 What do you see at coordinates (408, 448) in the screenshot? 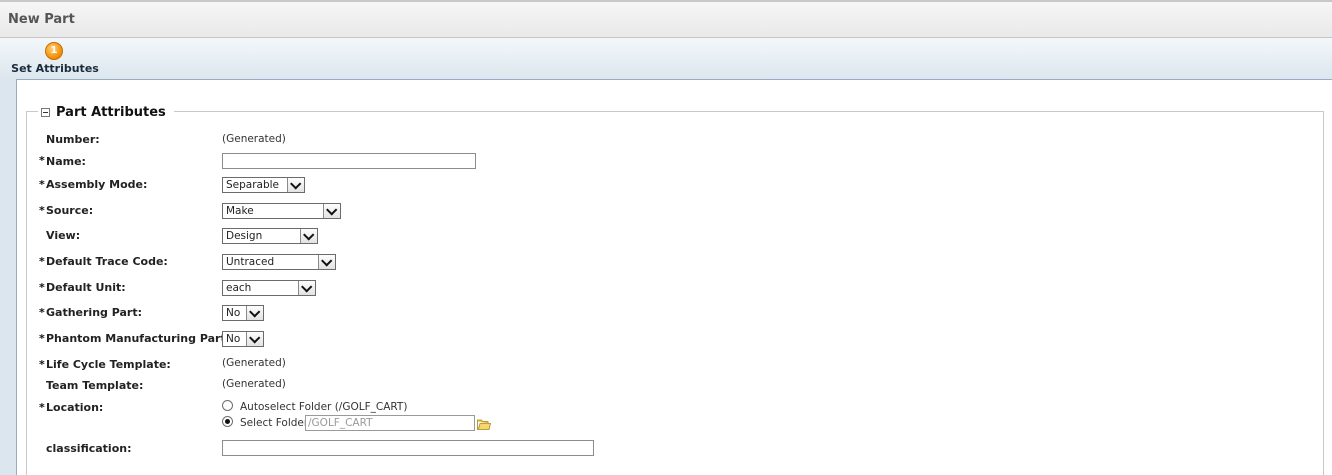
I see `classification-input` at bounding box center [408, 448].